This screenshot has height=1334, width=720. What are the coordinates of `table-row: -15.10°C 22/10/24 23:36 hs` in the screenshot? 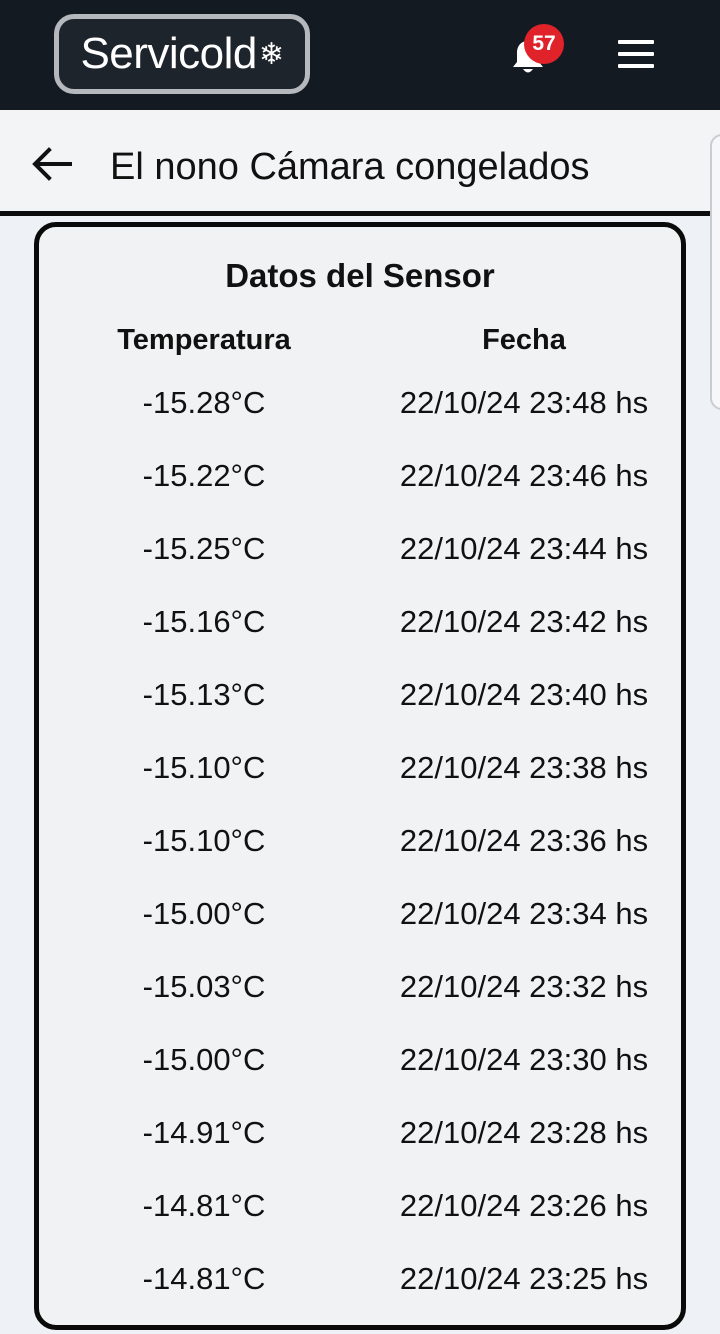 It's located at (360, 841).